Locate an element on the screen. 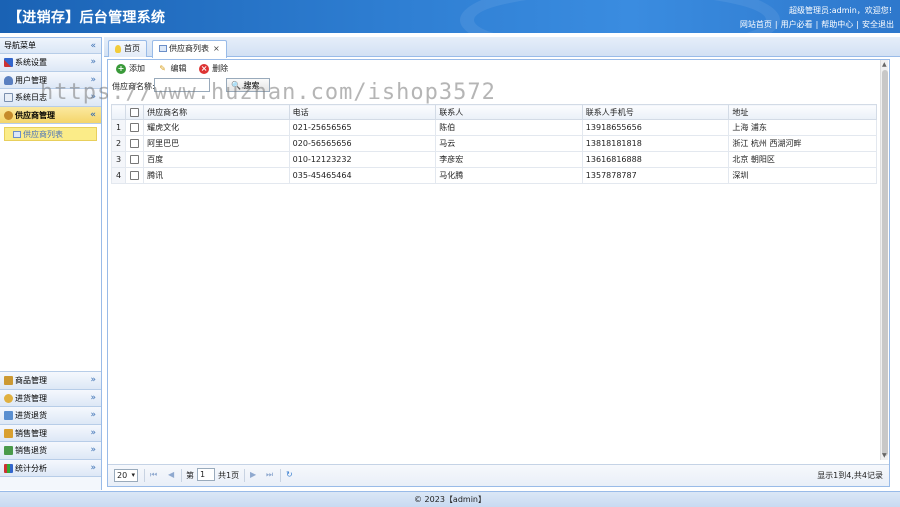 This screenshot has height=507, width=900. cell-address: 上海 浦东 is located at coordinates (802, 127).